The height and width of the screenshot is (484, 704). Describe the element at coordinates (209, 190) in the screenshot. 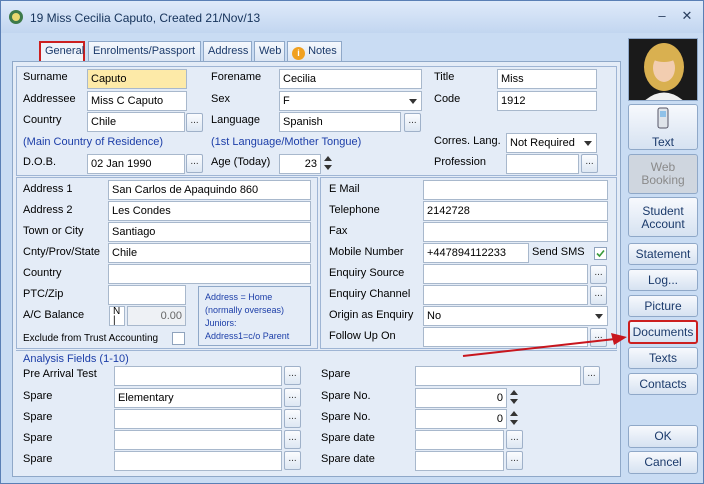

I see `address1-input: San Carlos de Apaquindo 860` at that location.